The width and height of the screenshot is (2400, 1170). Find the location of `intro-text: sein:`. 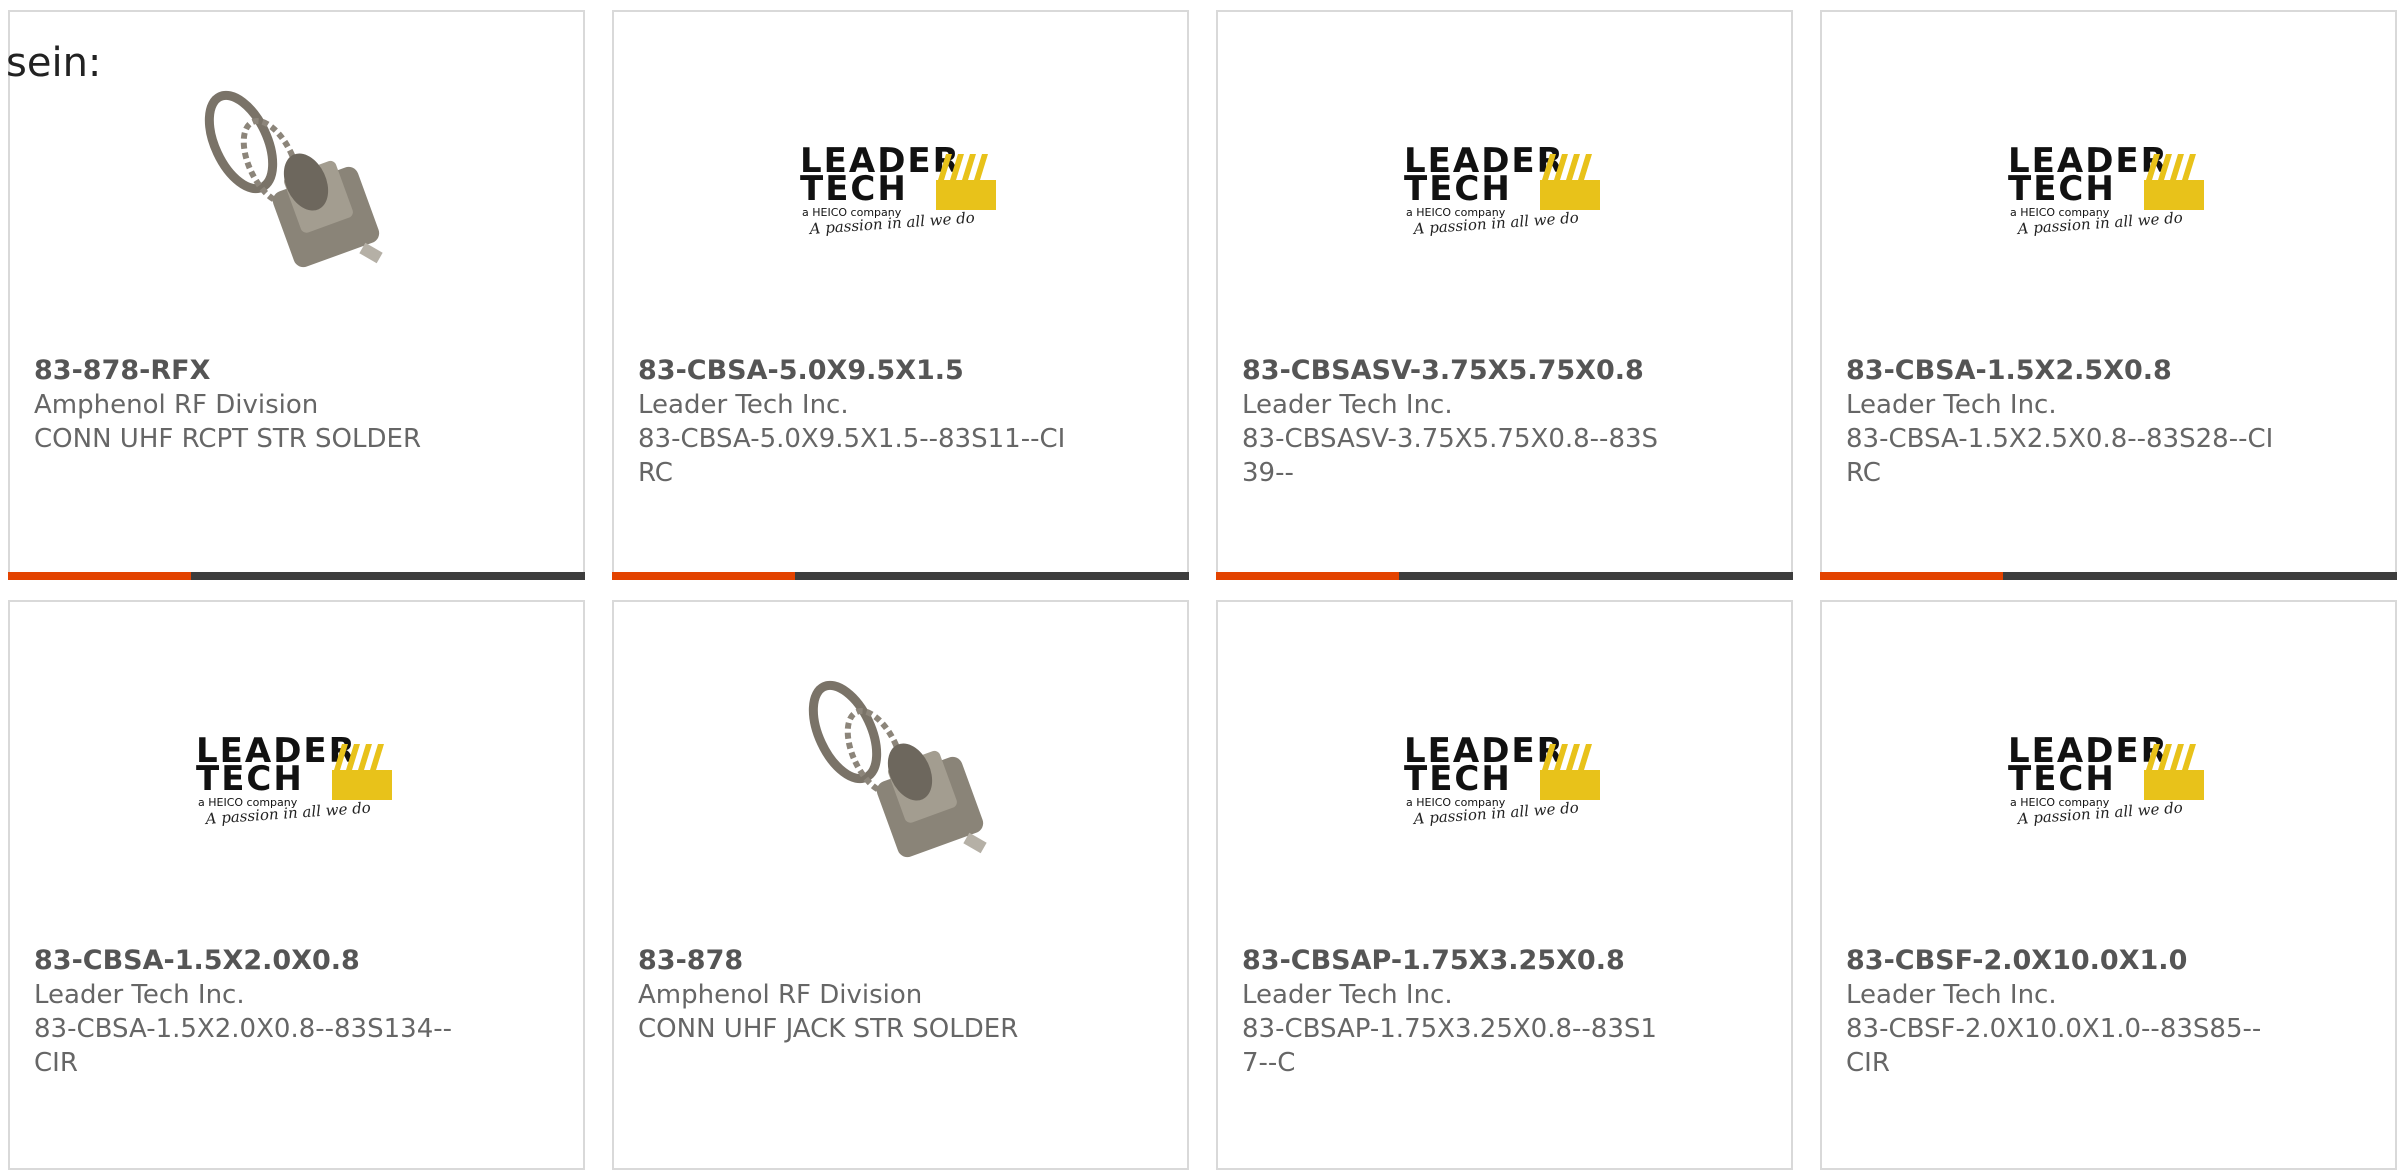

intro-text: sein: is located at coordinates (54, 63).